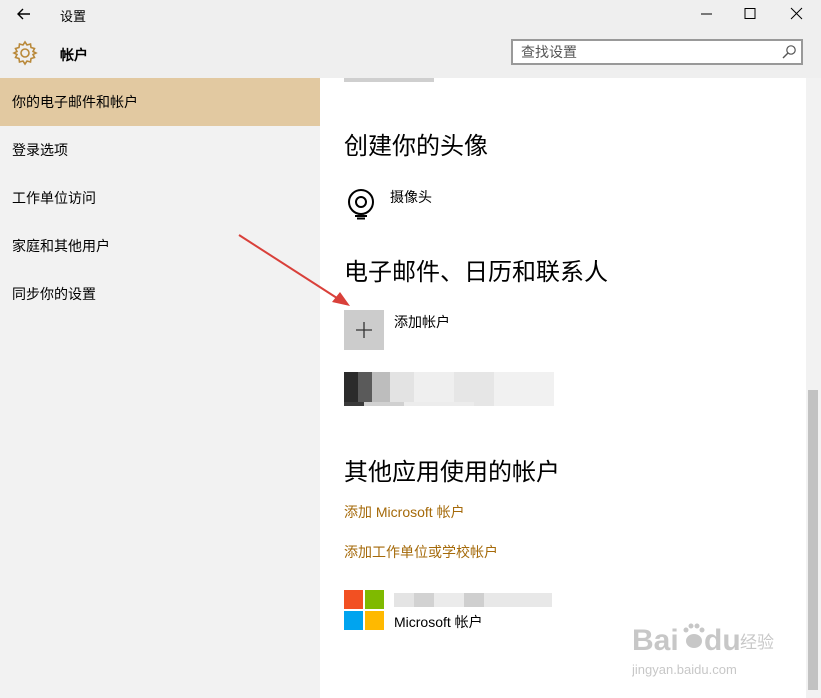 This screenshot has width=821, height=698. I want to click on svg-text: jingyan.baidu.com, so click(684, 669).